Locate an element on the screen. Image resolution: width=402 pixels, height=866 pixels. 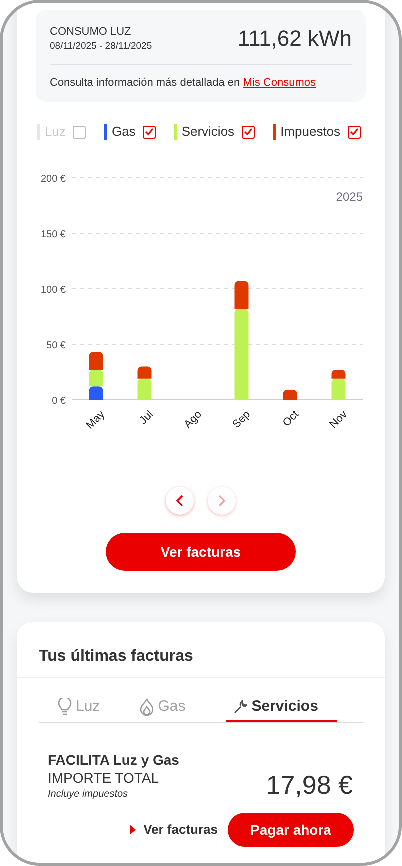
chevron-left-icon is located at coordinates (180, 501).